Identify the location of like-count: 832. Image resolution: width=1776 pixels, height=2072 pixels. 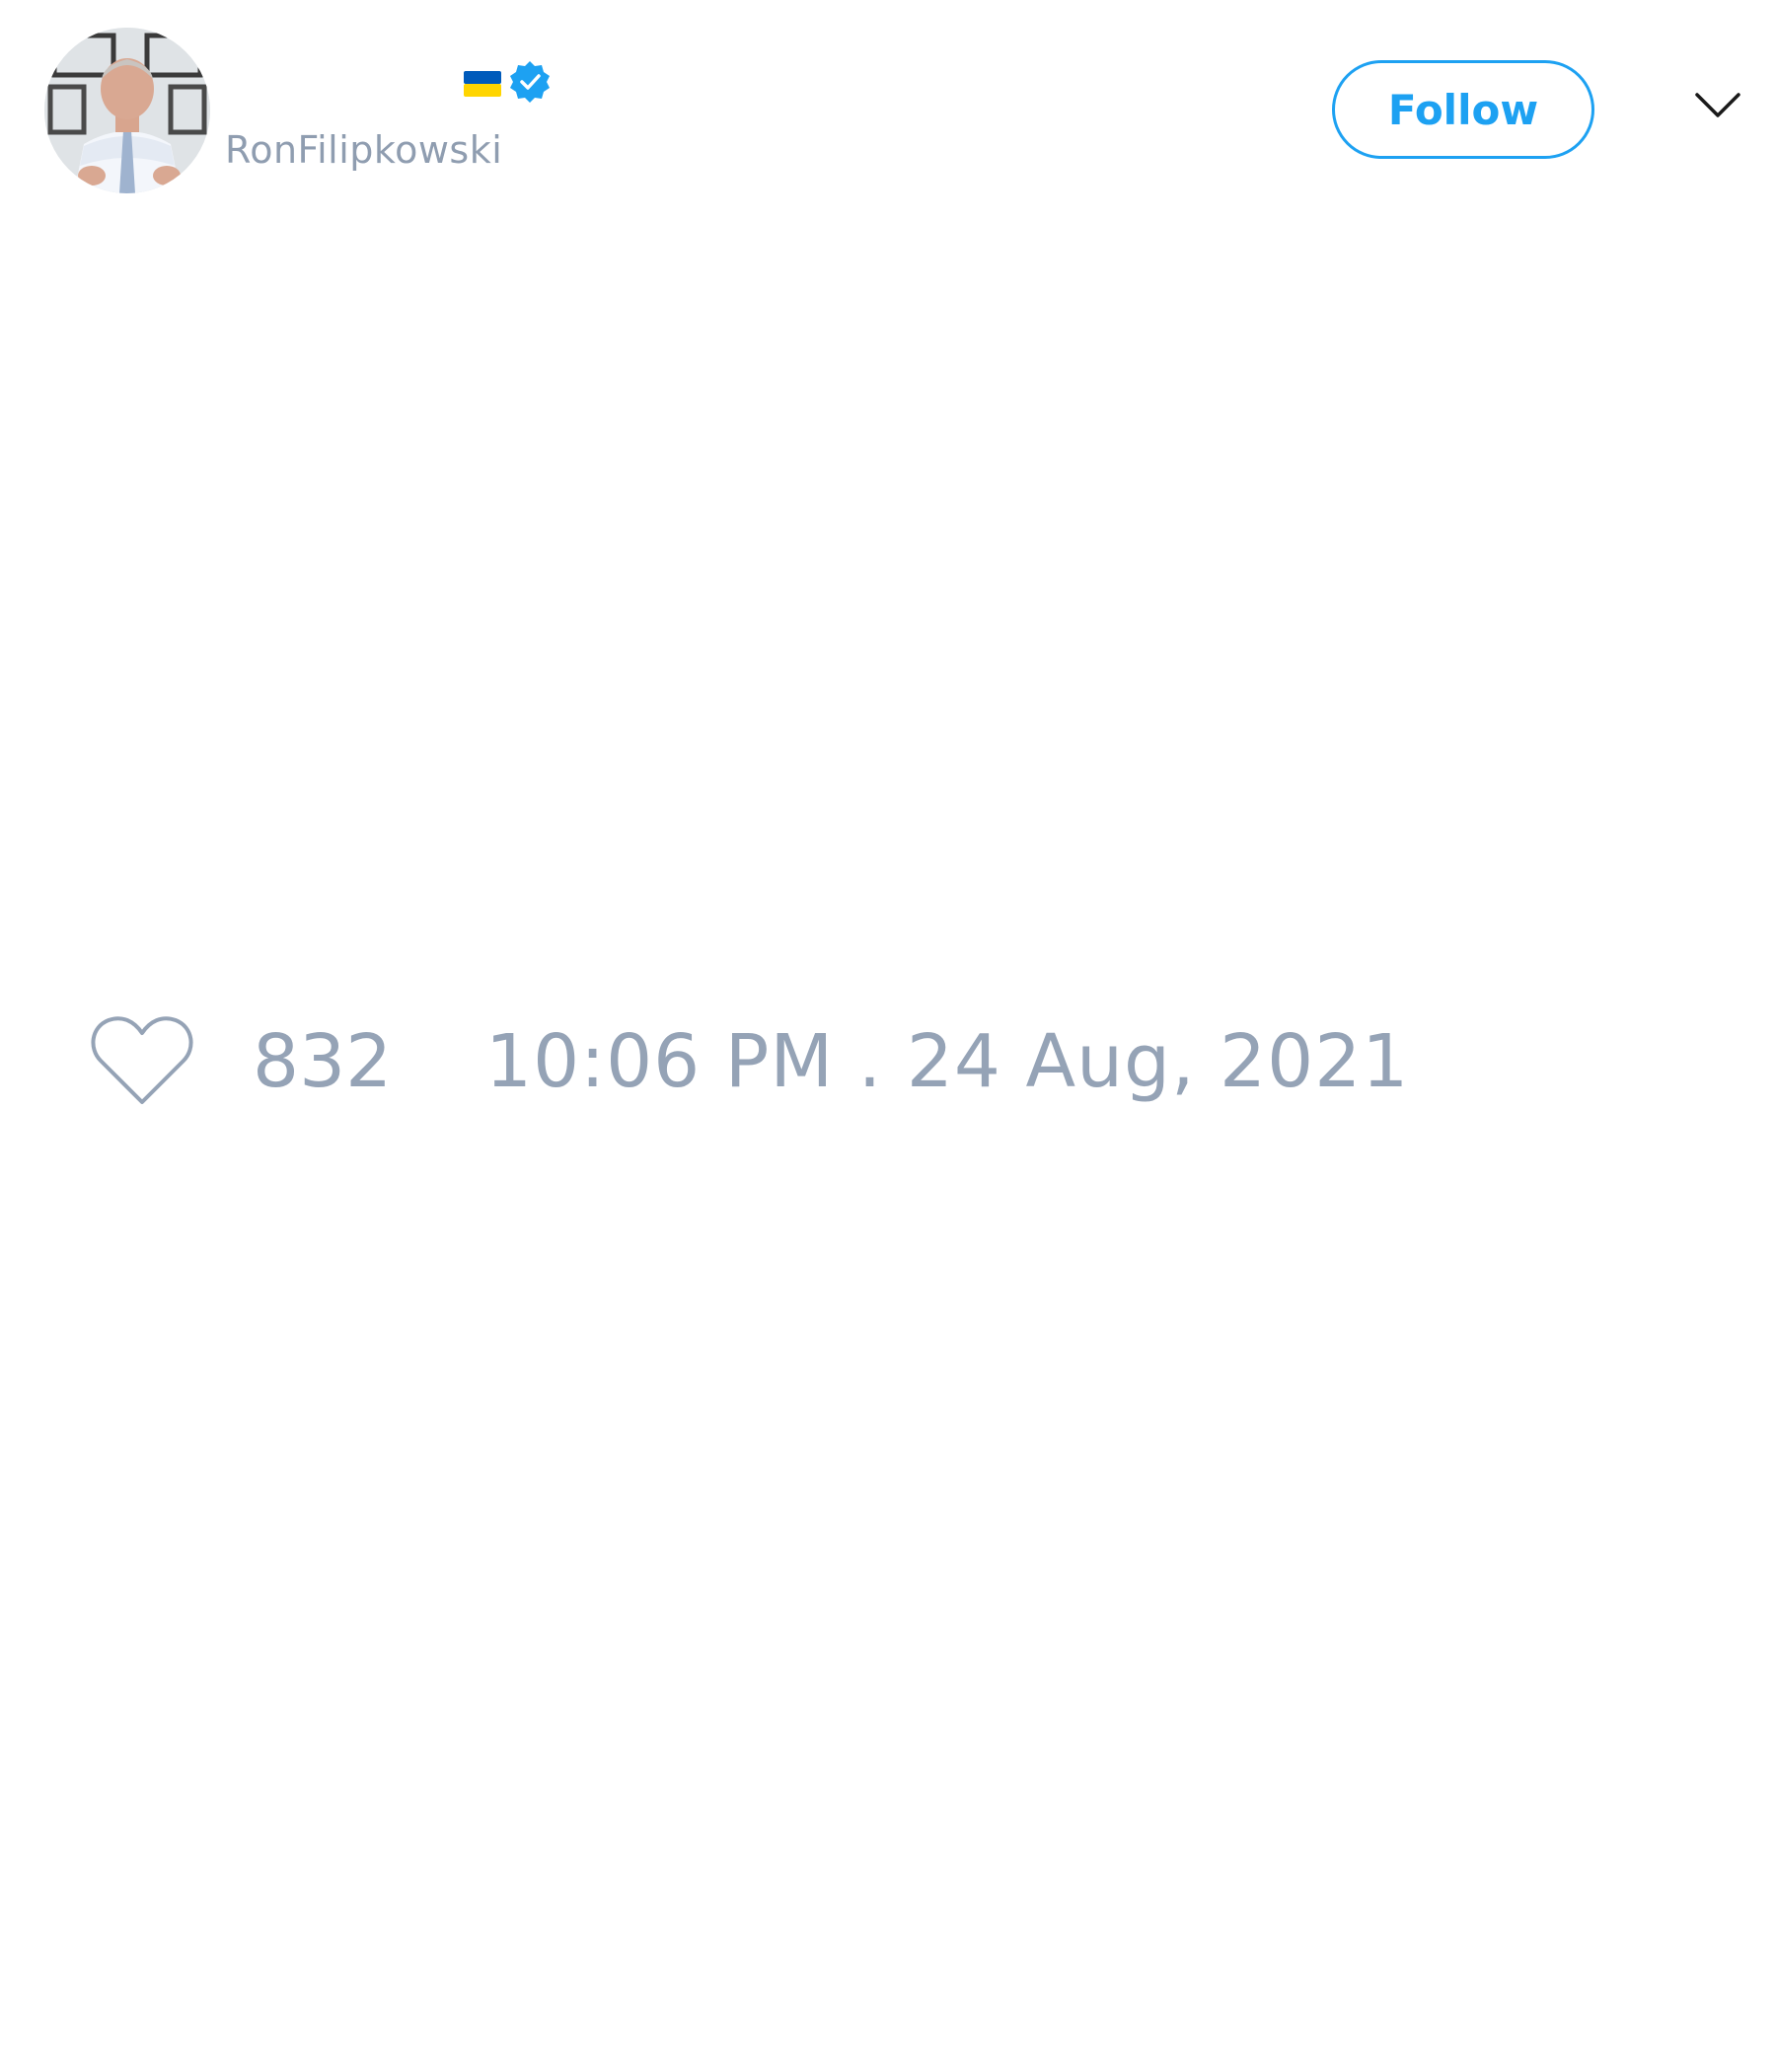
(323, 1061).